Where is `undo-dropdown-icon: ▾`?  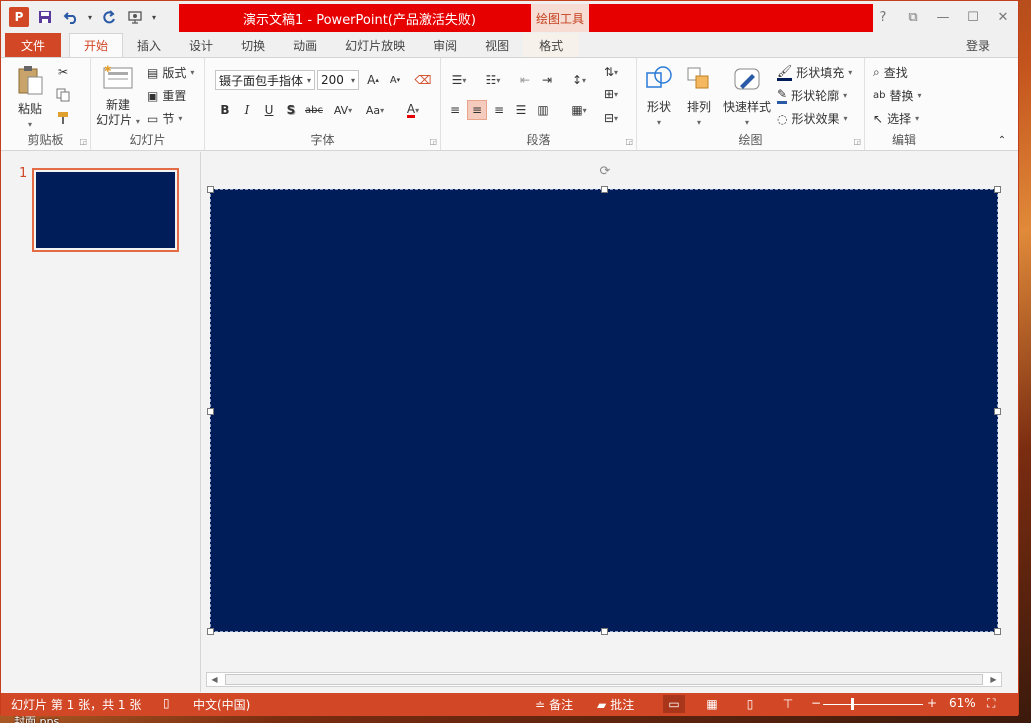
undo-dropdown-icon: ▾ is located at coordinates (90, 17).